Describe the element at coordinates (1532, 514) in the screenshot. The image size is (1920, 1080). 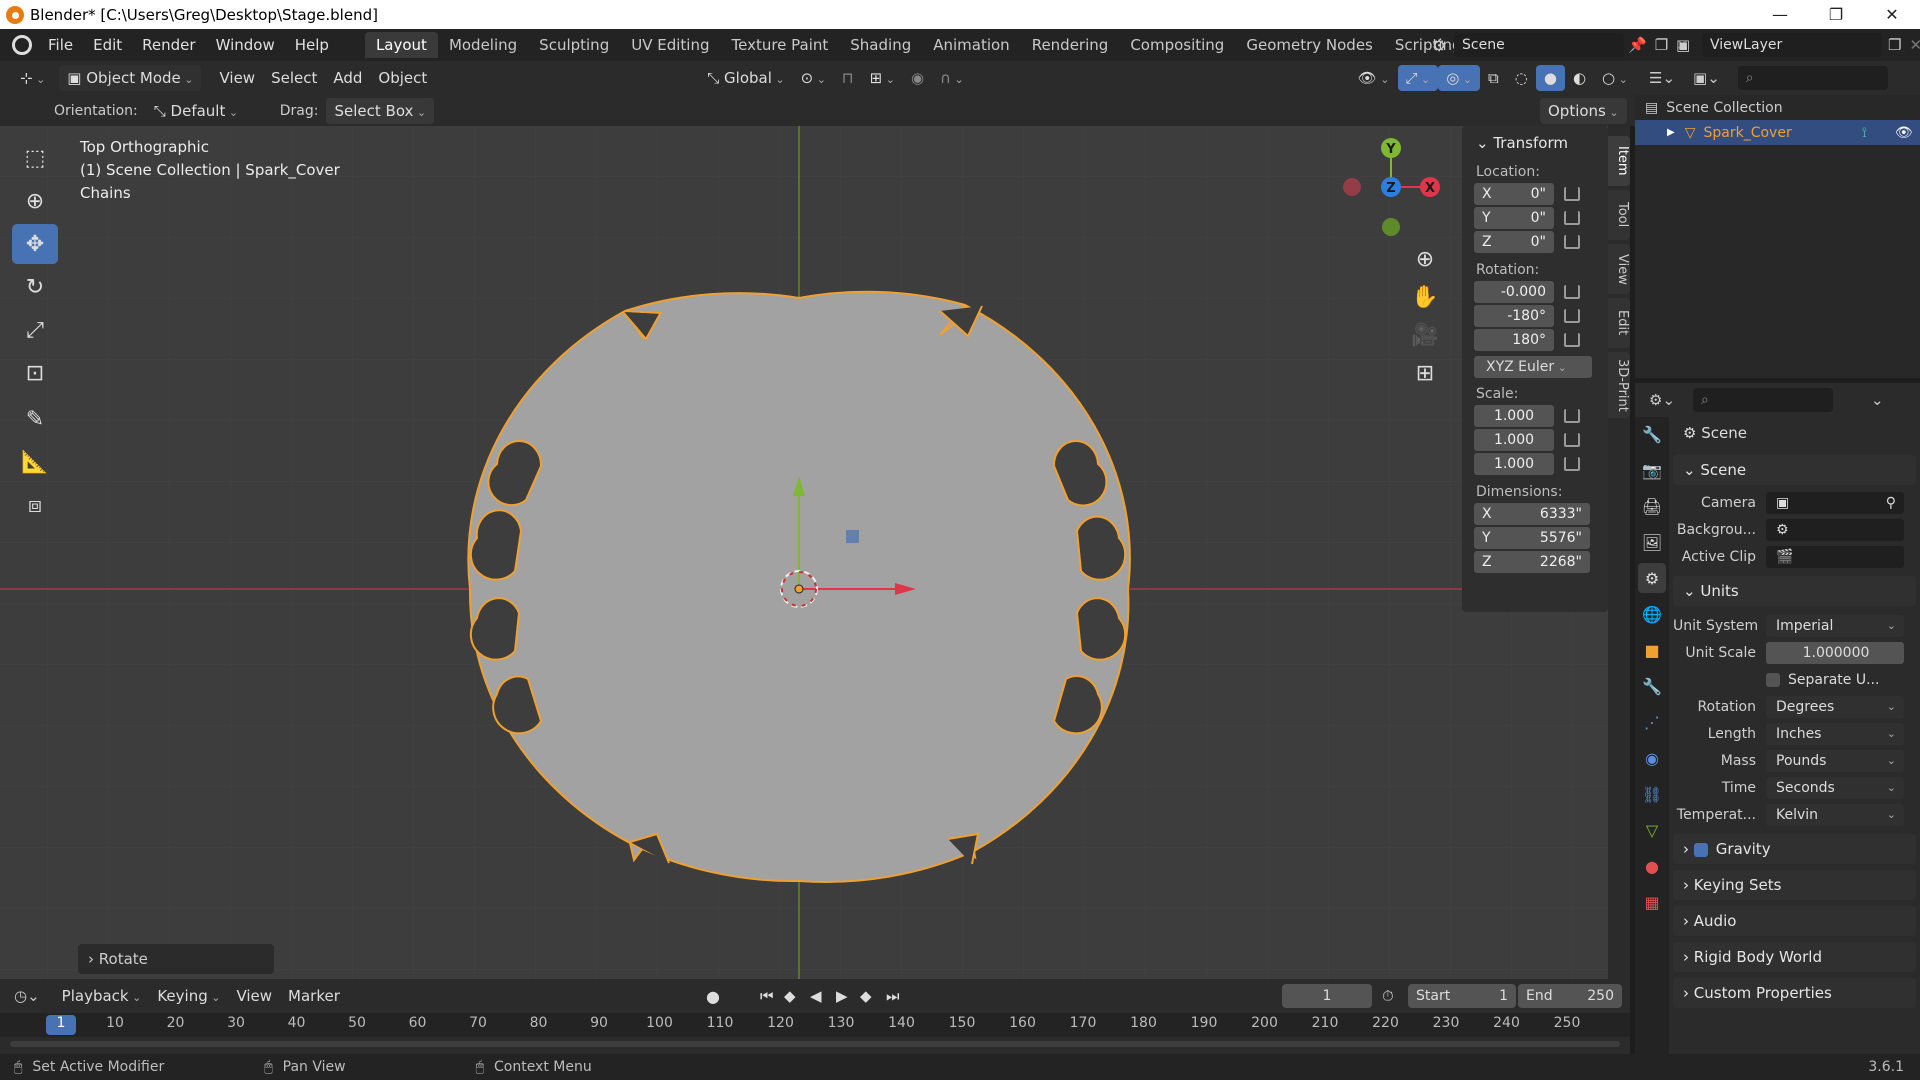
I see `dimensions-x-field: X 6333"` at that location.